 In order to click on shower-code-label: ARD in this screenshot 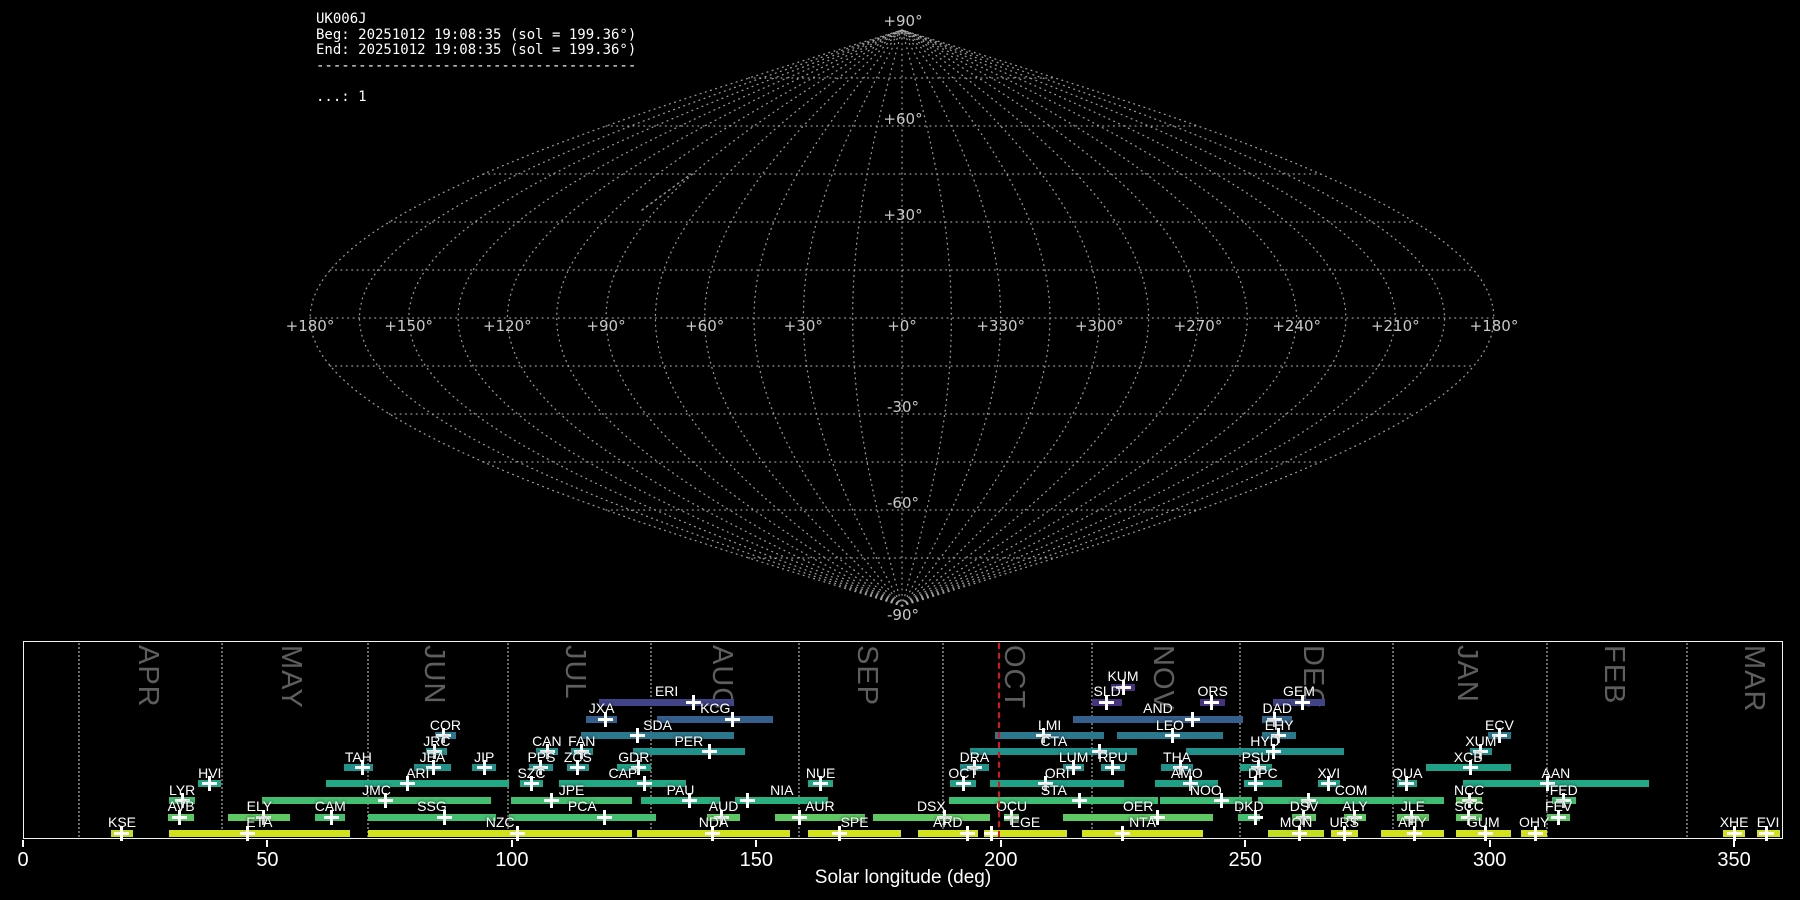, I will do `click(947, 822)`.